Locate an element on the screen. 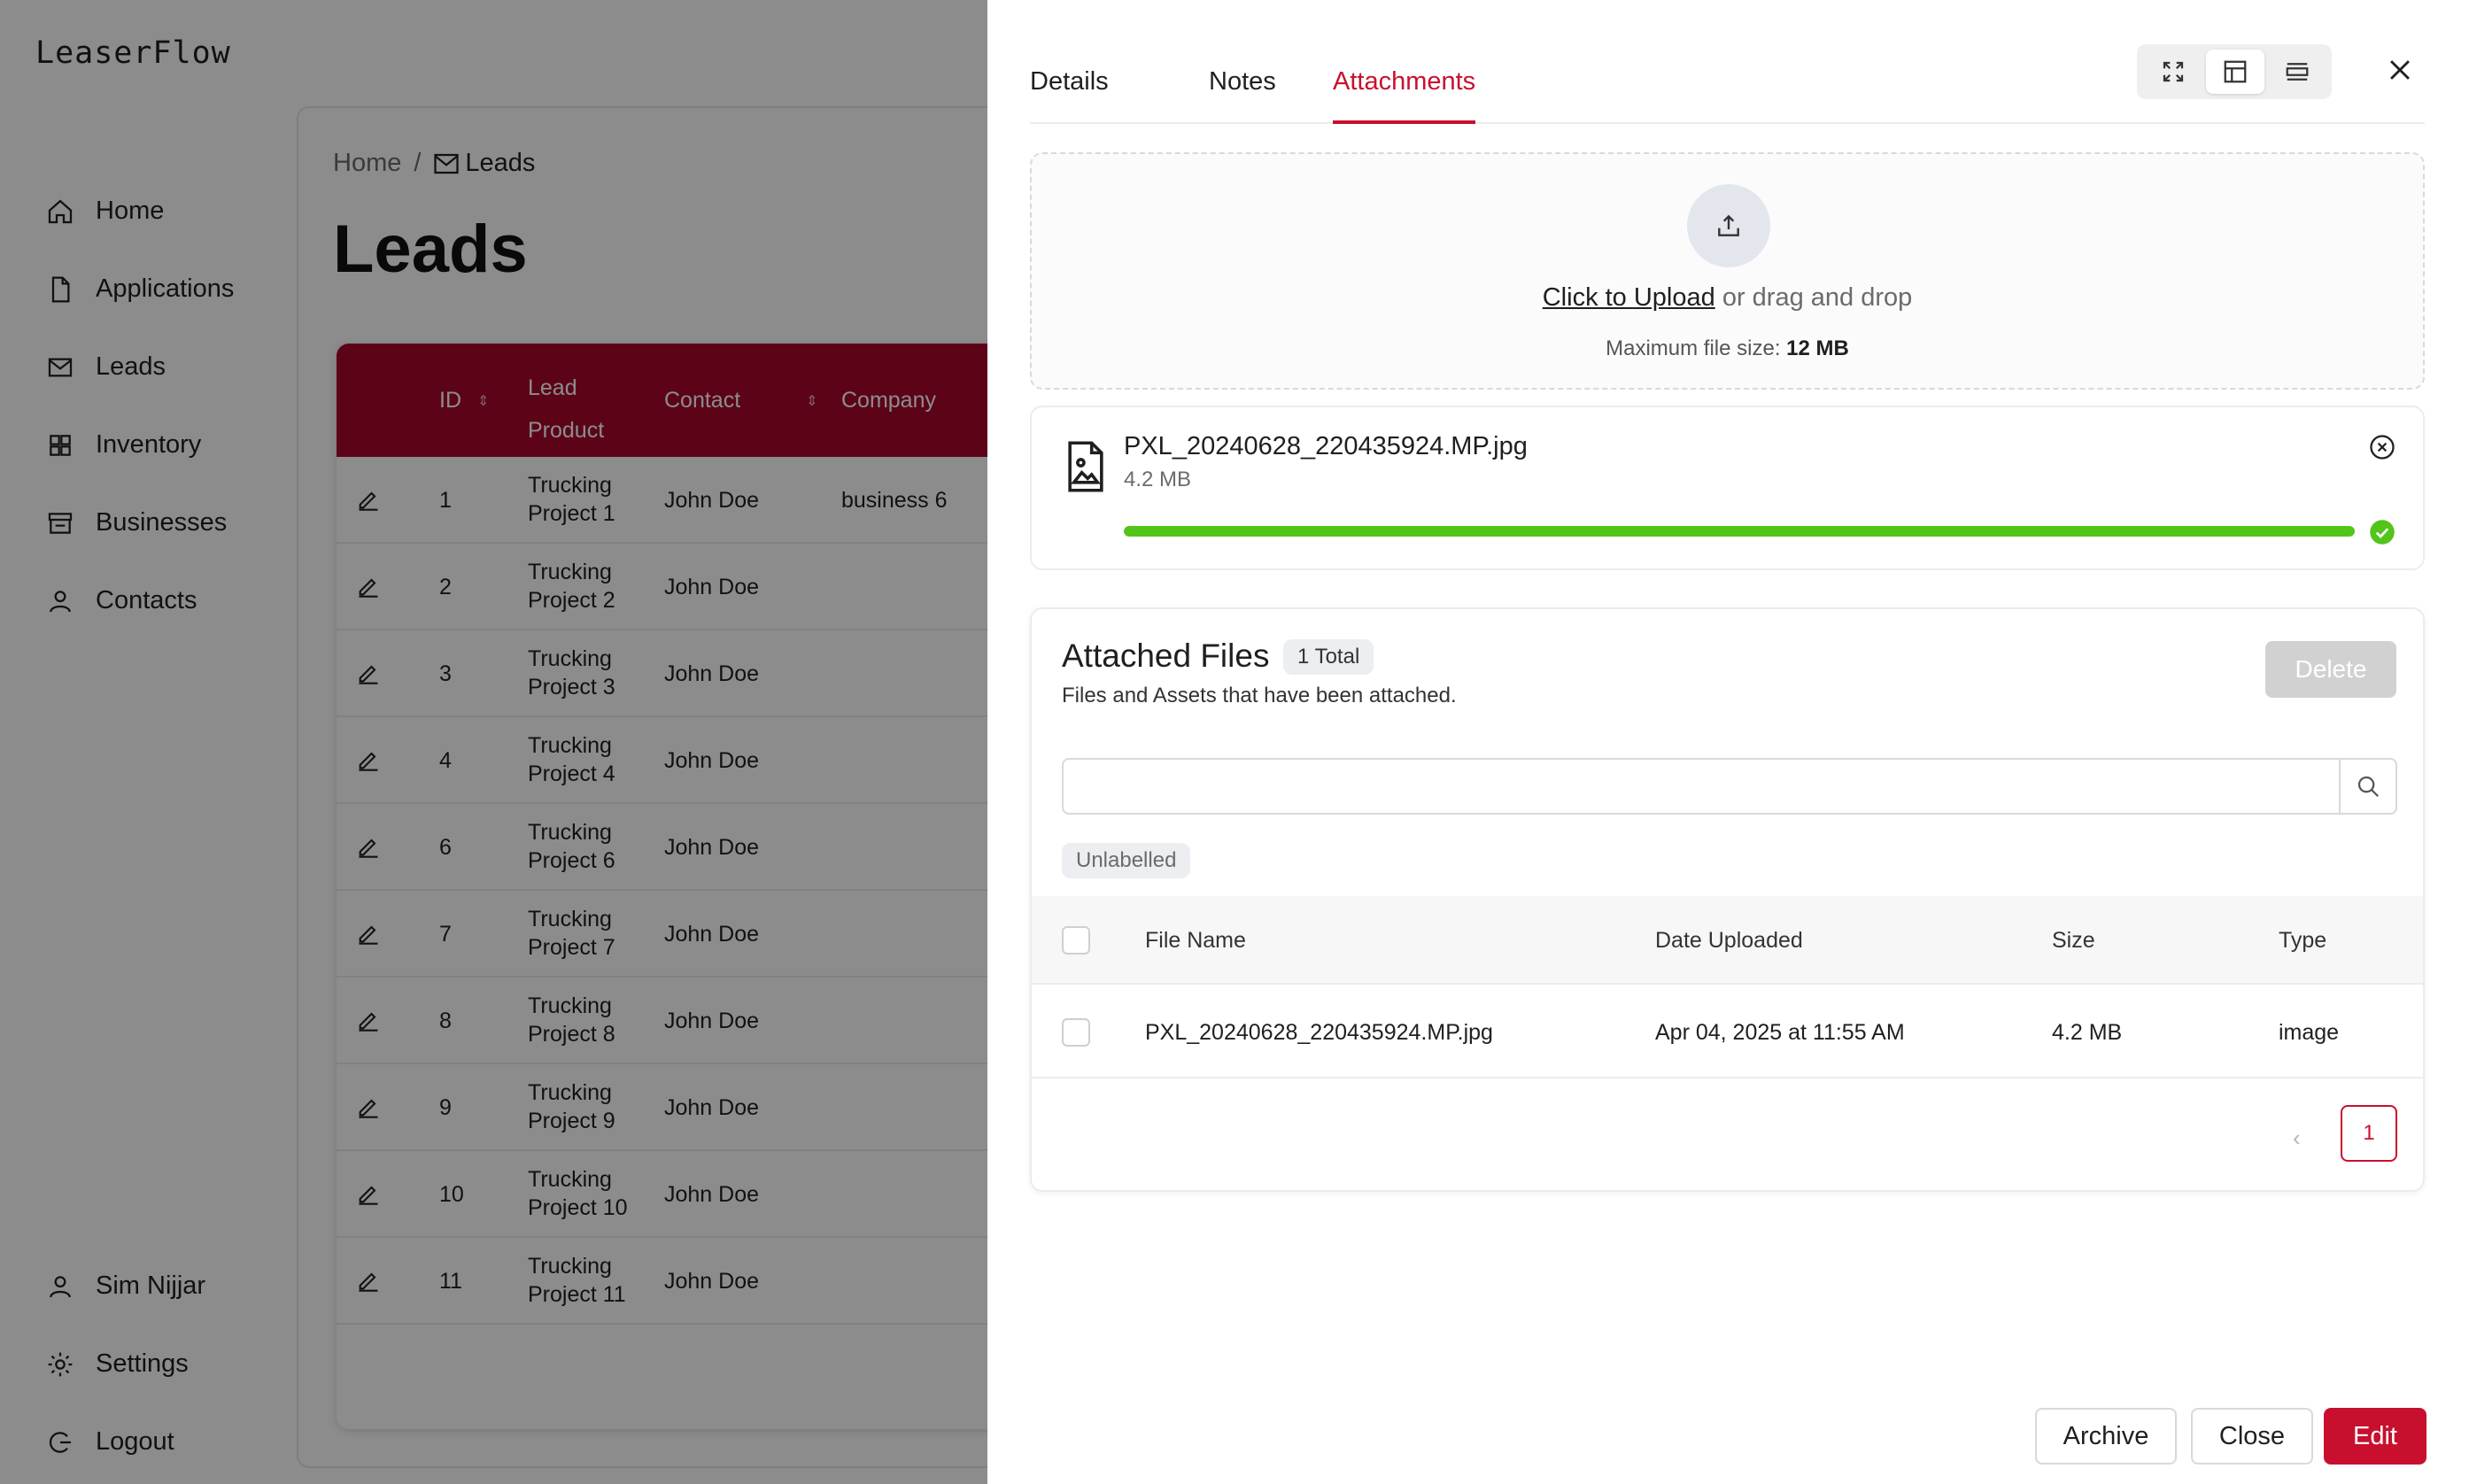  side-panel-view-button is located at coordinates (2235, 72).